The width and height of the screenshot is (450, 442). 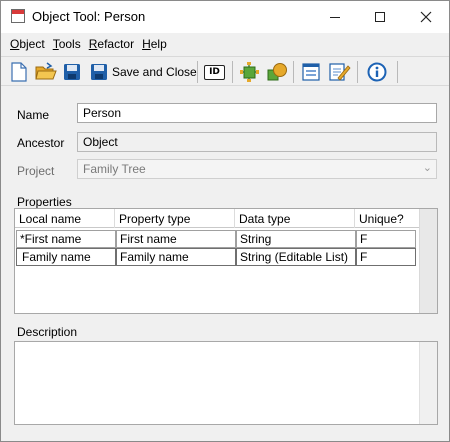 I want to click on open-folder-icon, so click(x=46, y=71).